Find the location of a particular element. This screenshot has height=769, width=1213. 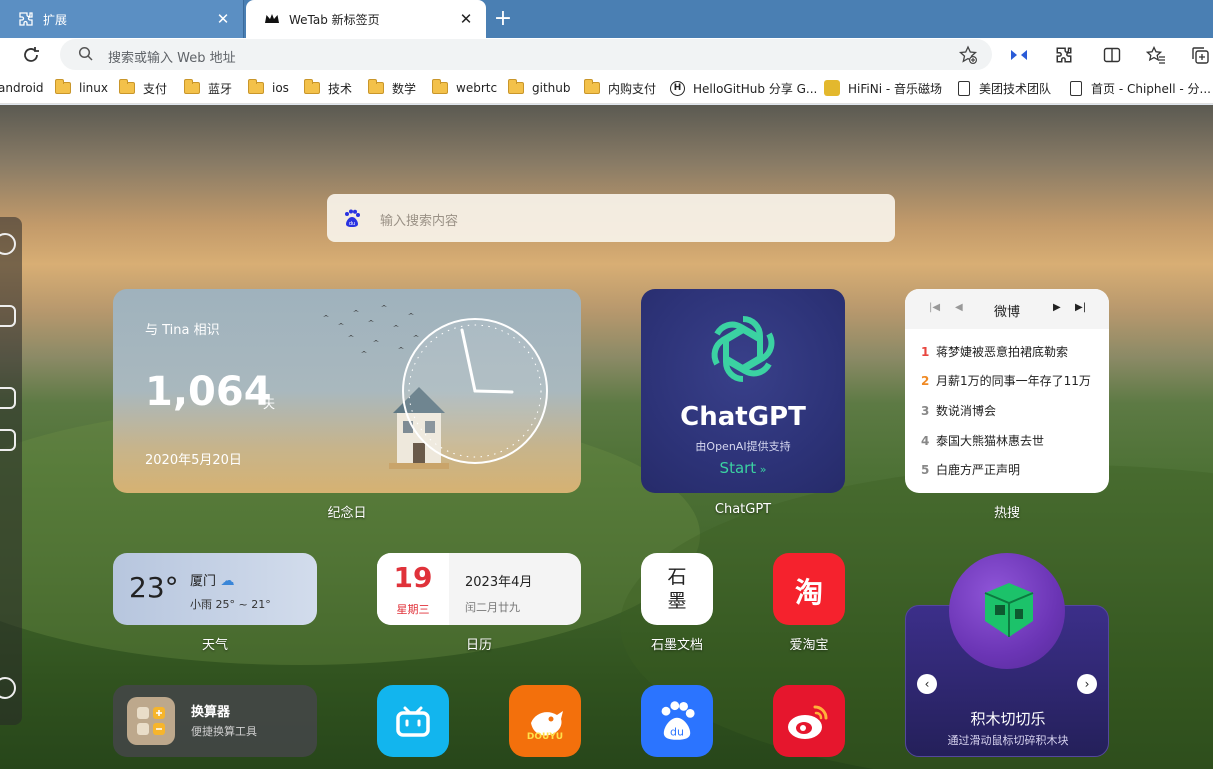

add-favorite-icon is located at coordinates (968, 56).